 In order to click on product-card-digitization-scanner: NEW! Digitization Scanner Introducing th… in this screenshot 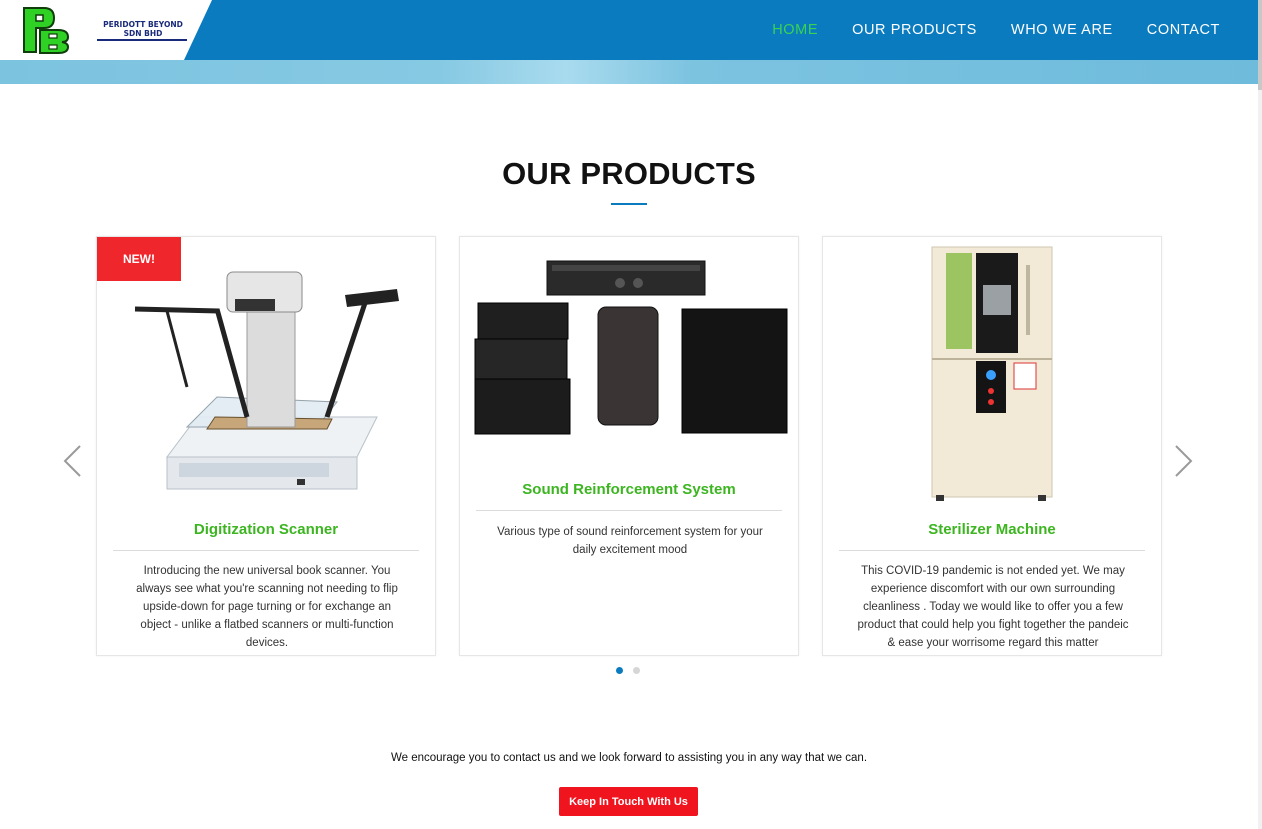, I will do `click(266, 446)`.